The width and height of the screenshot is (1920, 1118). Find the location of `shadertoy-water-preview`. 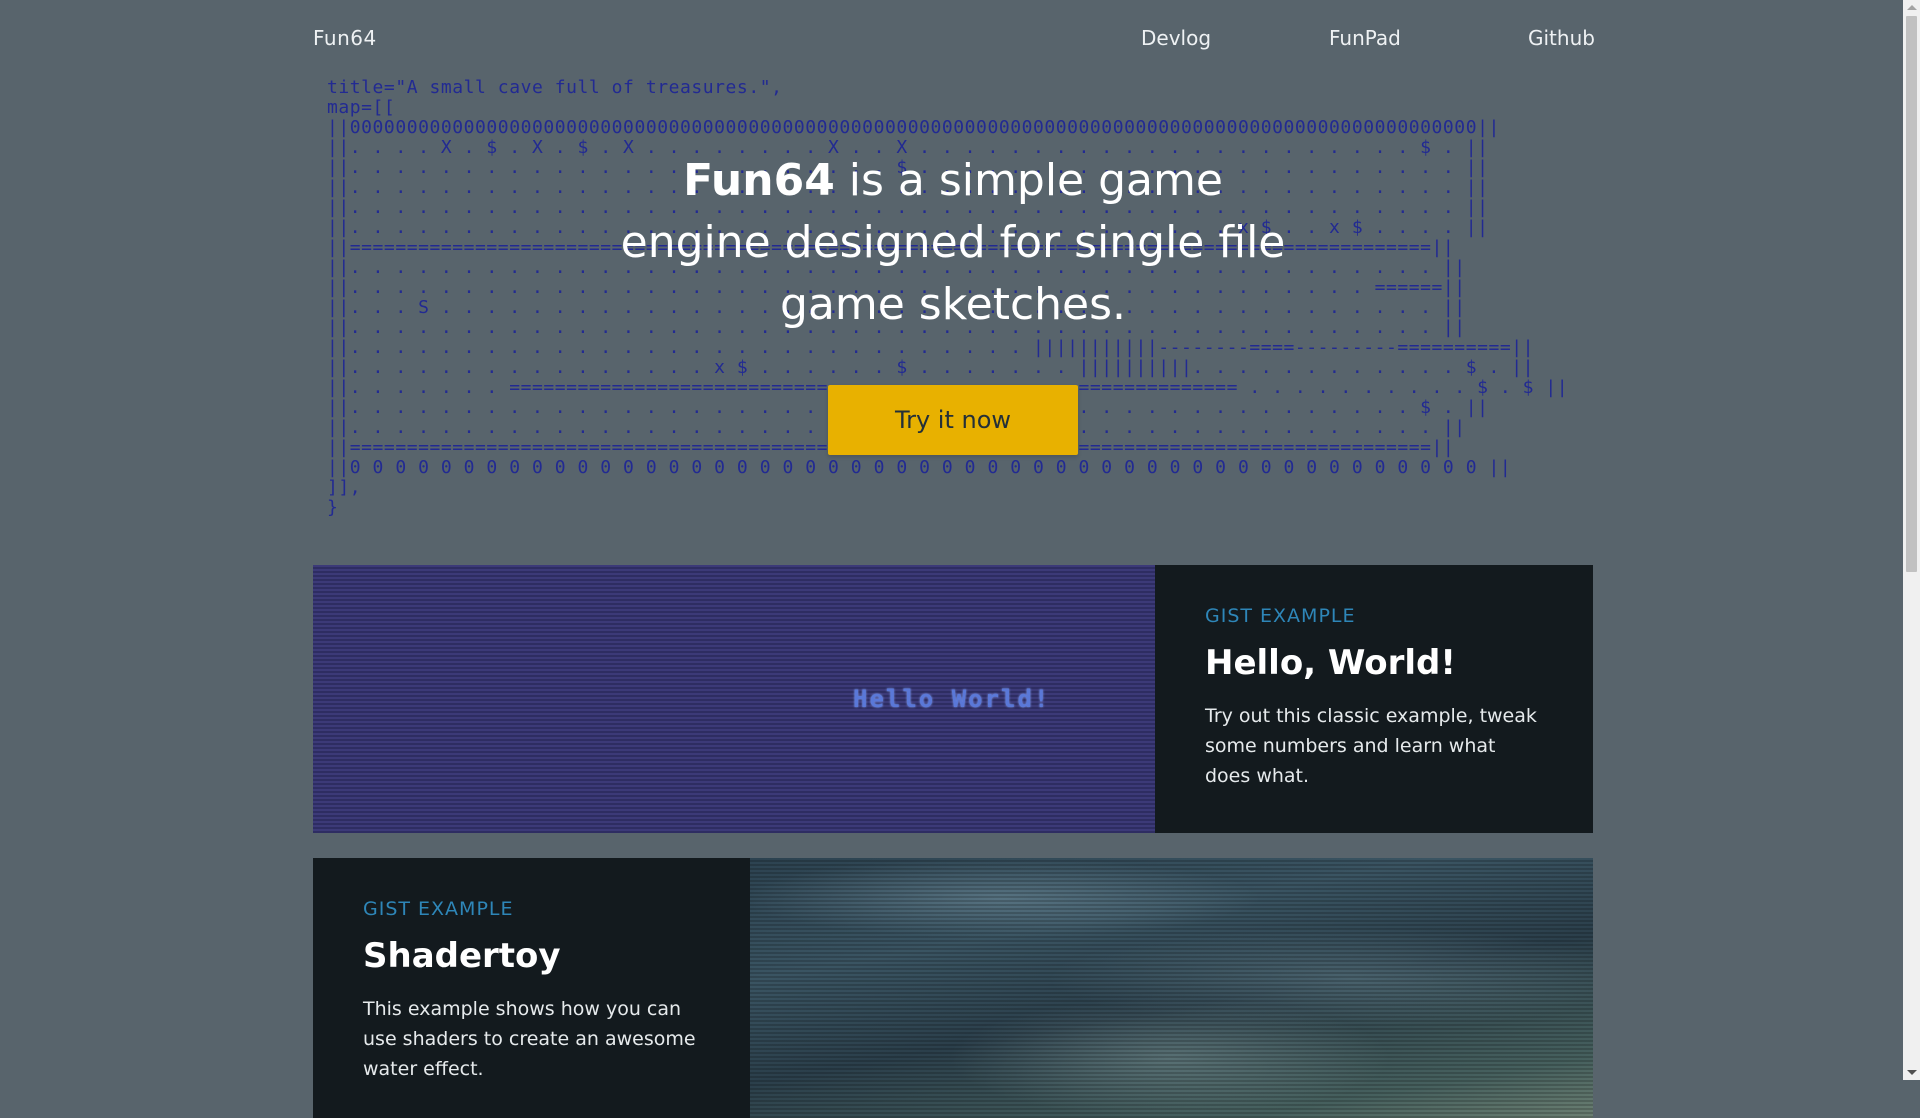

shadertoy-water-preview is located at coordinates (1171, 988).